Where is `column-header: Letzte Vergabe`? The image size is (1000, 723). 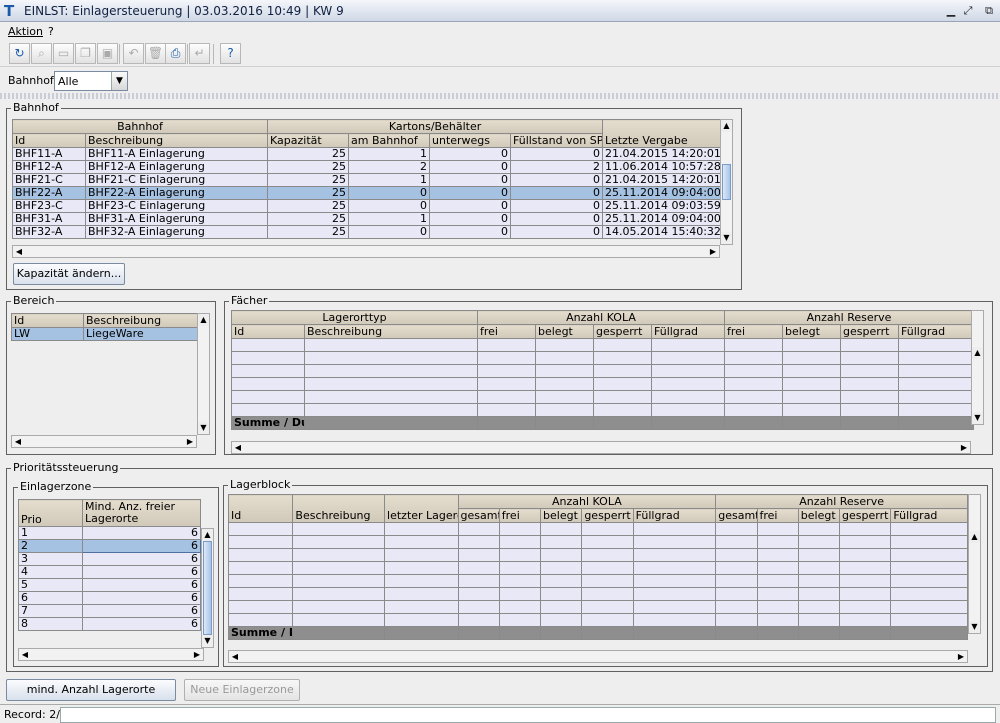
column-header: Letzte Vergabe is located at coordinates (662, 133).